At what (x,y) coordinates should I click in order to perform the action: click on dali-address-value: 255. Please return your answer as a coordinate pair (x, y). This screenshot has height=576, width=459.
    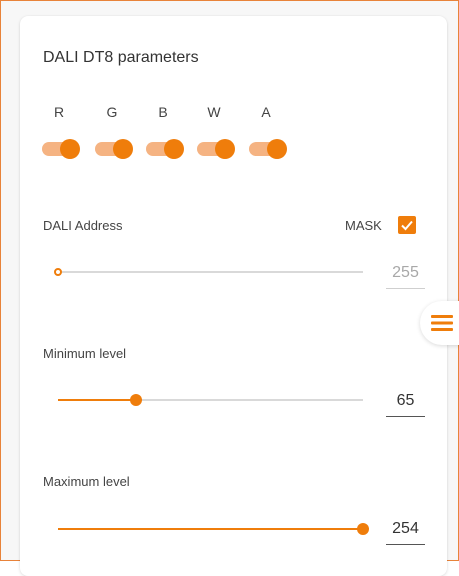
    Looking at the image, I should click on (405, 275).